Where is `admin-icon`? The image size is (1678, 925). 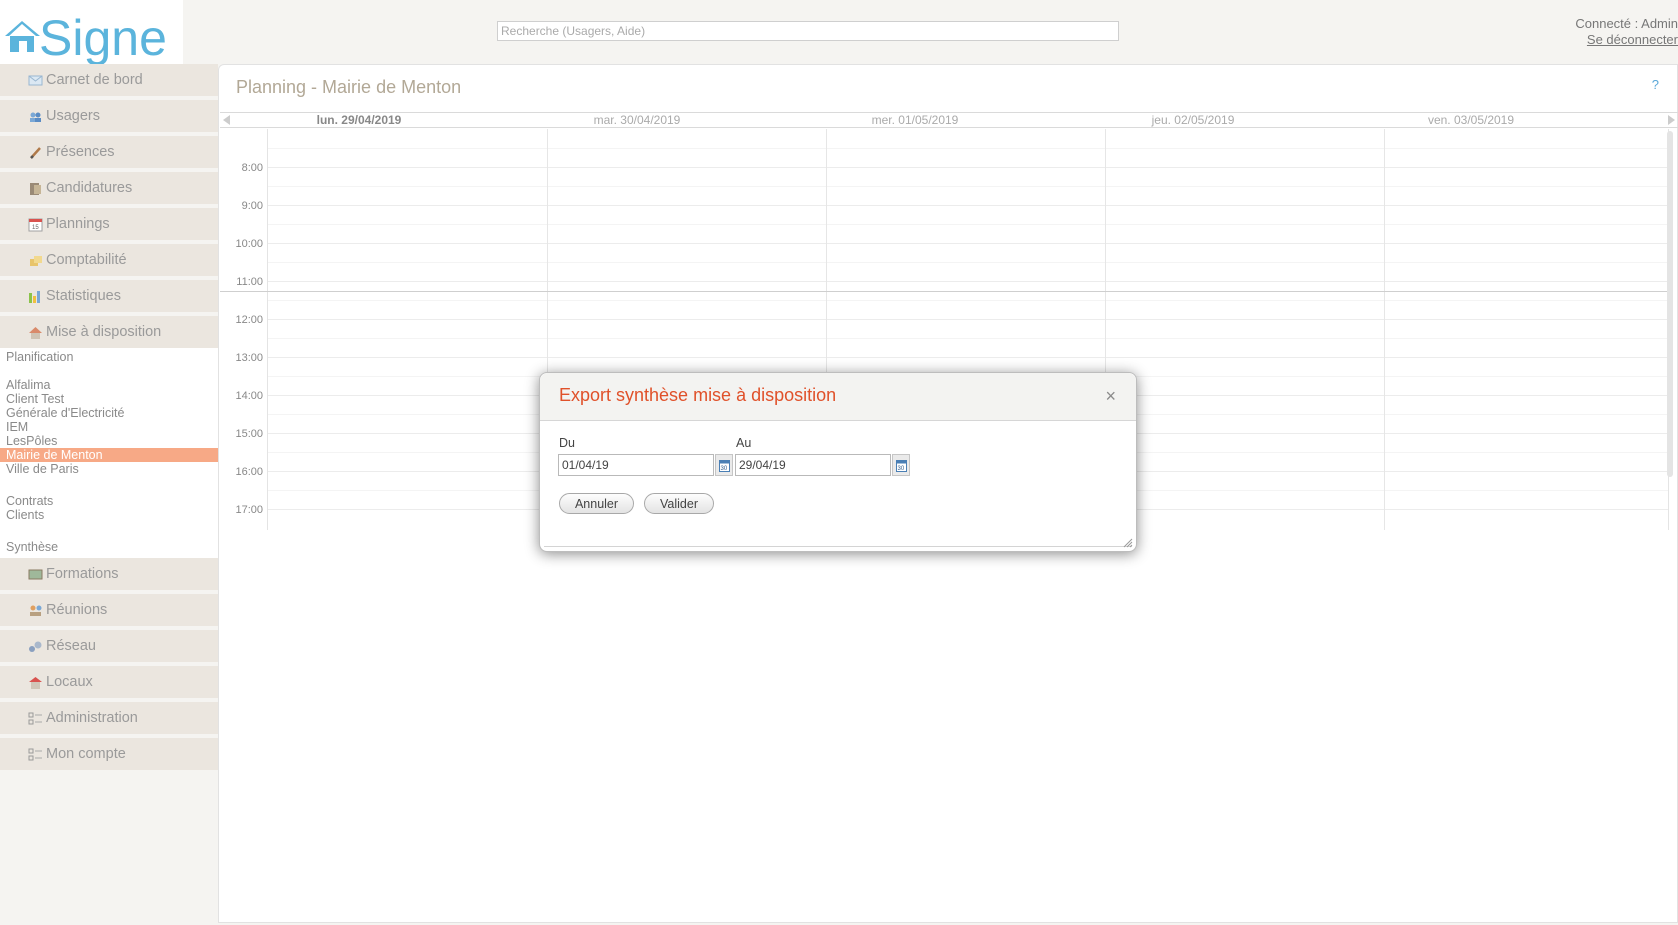
admin-icon is located at coordinates (35, 718).